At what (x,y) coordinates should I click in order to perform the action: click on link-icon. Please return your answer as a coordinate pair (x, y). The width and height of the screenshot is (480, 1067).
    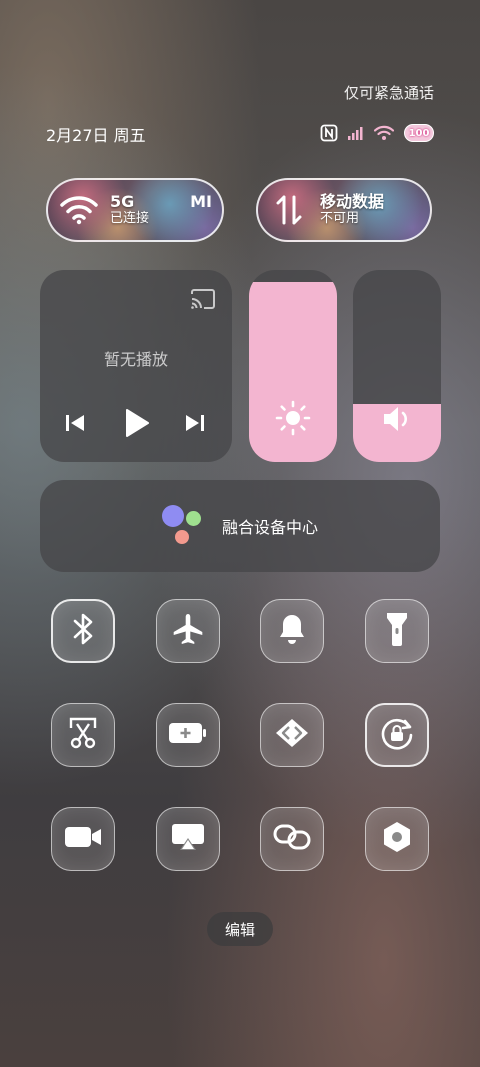
    Looking at the image, I should click on (292, 839).